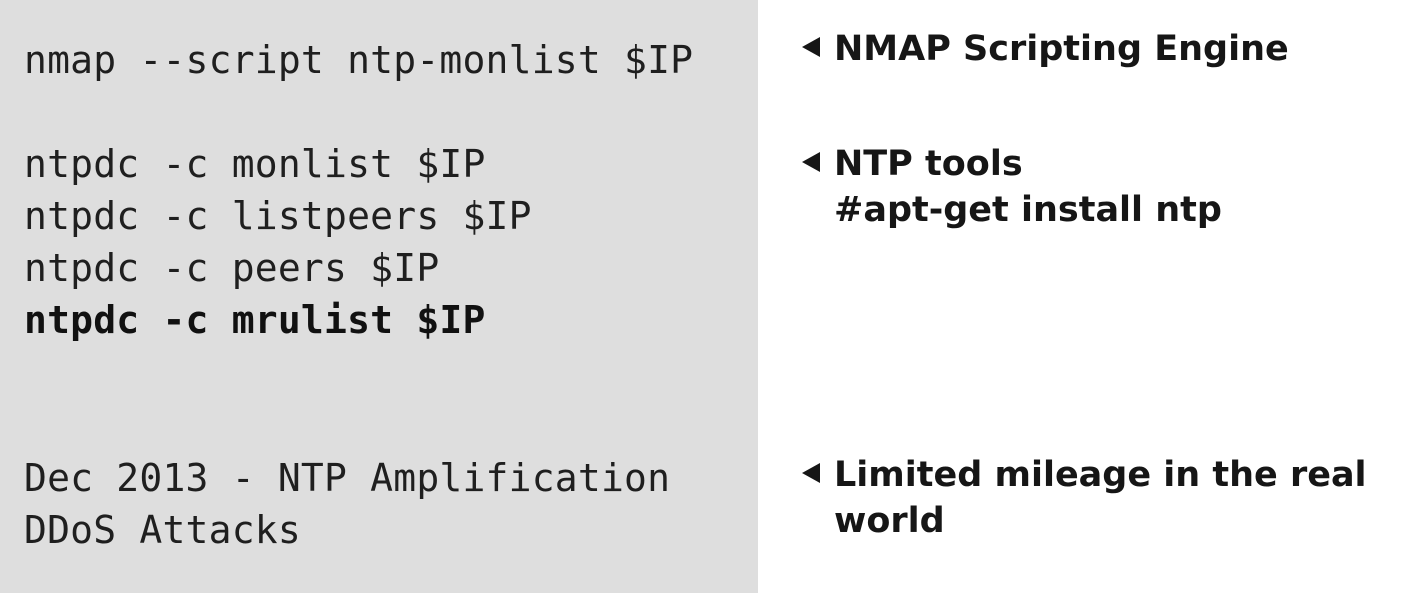  I want to click on ntpdc-listpeers-command: ntpdc -c listpeers $IP, so click(278, 216).